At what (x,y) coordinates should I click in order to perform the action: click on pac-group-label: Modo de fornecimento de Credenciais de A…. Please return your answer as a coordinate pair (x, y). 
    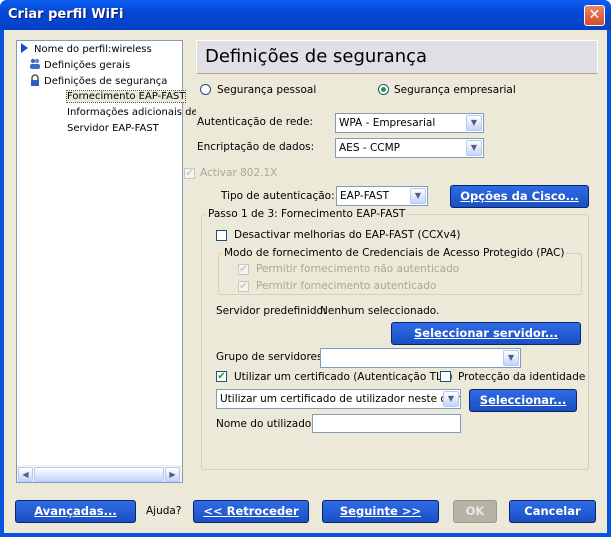
    Looking at the image, I should click on (394, 253).